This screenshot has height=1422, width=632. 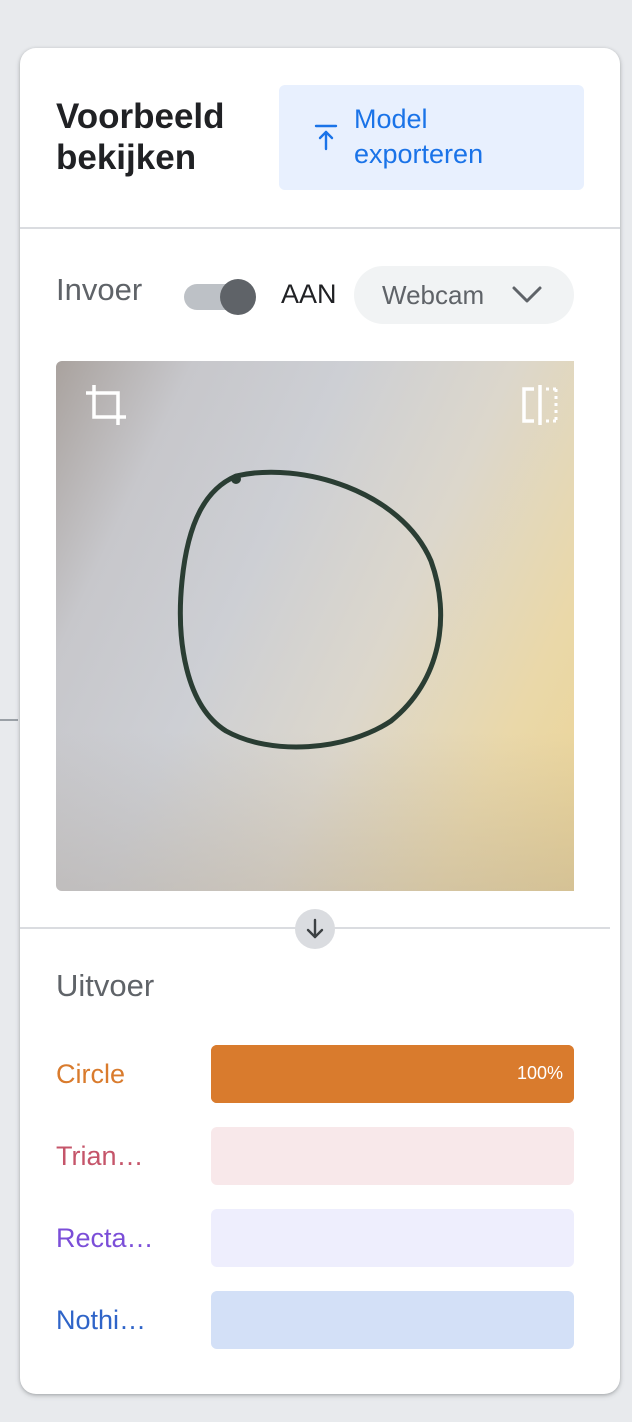 I want to click on output-title: Uitvoer, so click(x=105, y=985).